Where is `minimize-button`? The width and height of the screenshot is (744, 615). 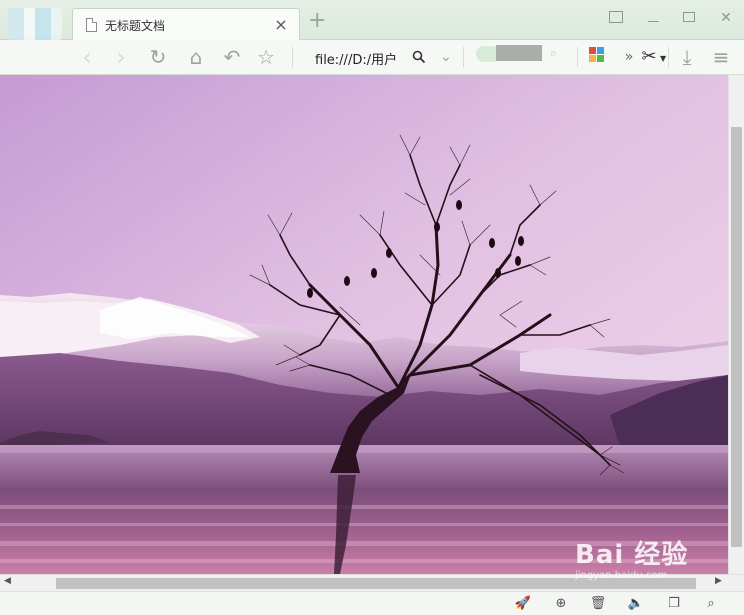
minimize-button is located at coordinates (653, 18).